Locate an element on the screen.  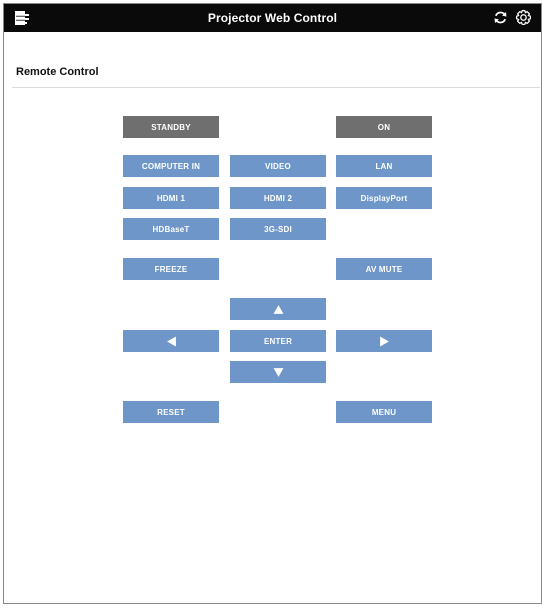
section-title: Remote Control is located at coordinates (57, 72).